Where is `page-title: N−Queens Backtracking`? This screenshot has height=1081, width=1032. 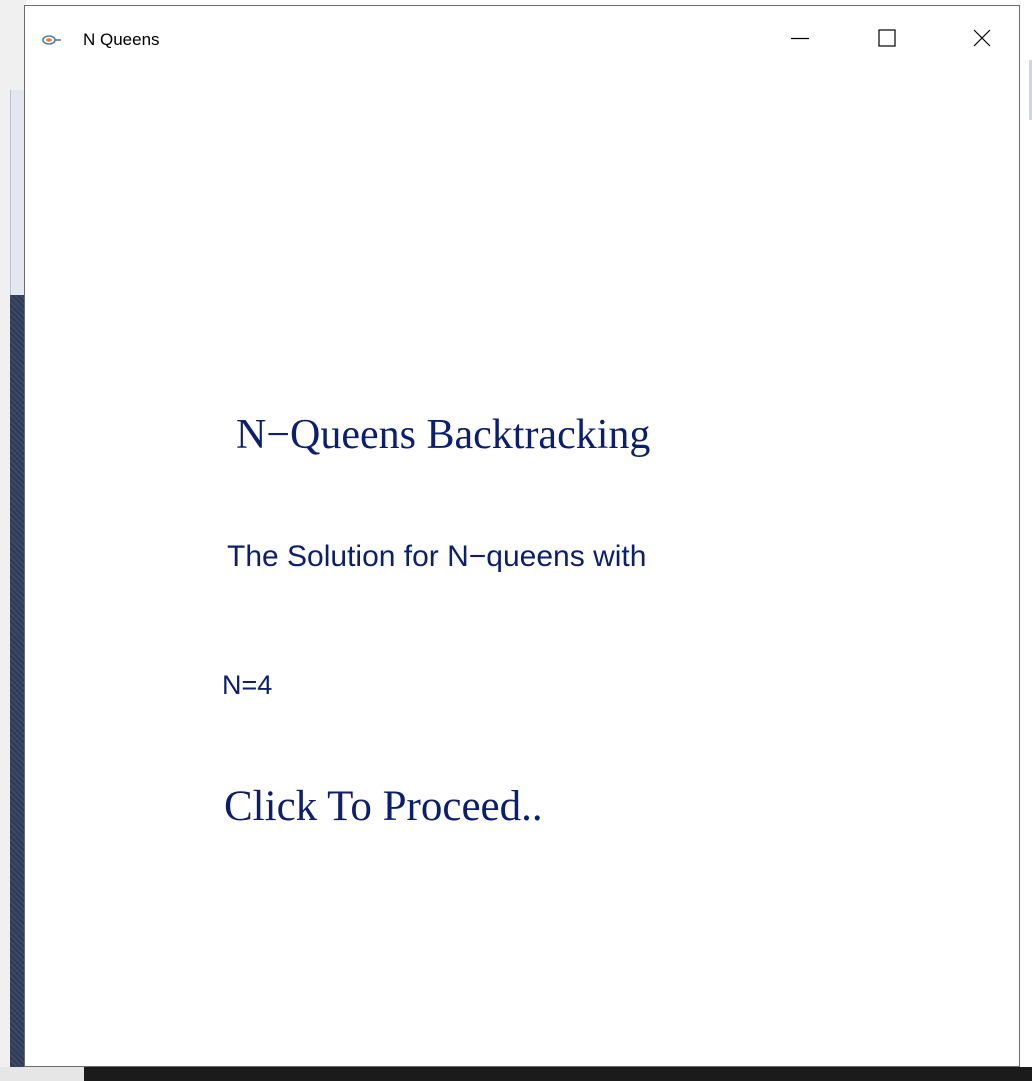
page-title: N−Queens Backtracking is located at coordinates (443, 435).